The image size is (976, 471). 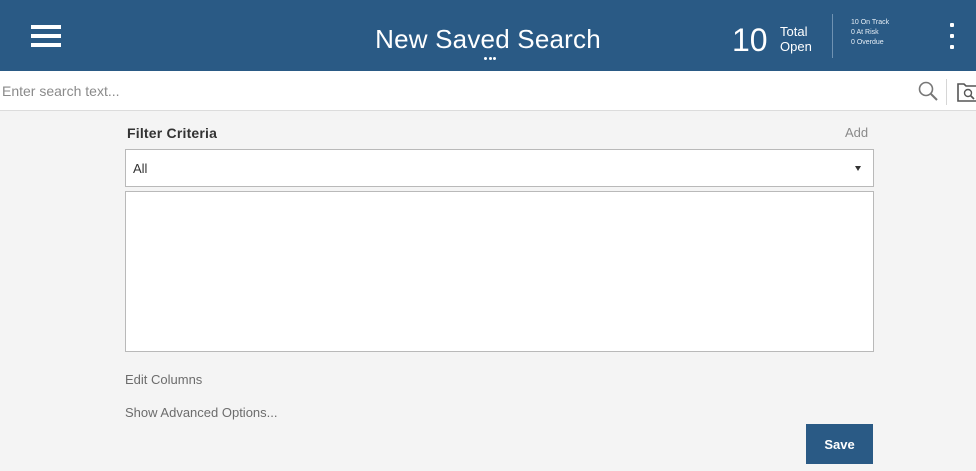 I want to click on page-title: New Saved Search, so click(x=488, y=39).